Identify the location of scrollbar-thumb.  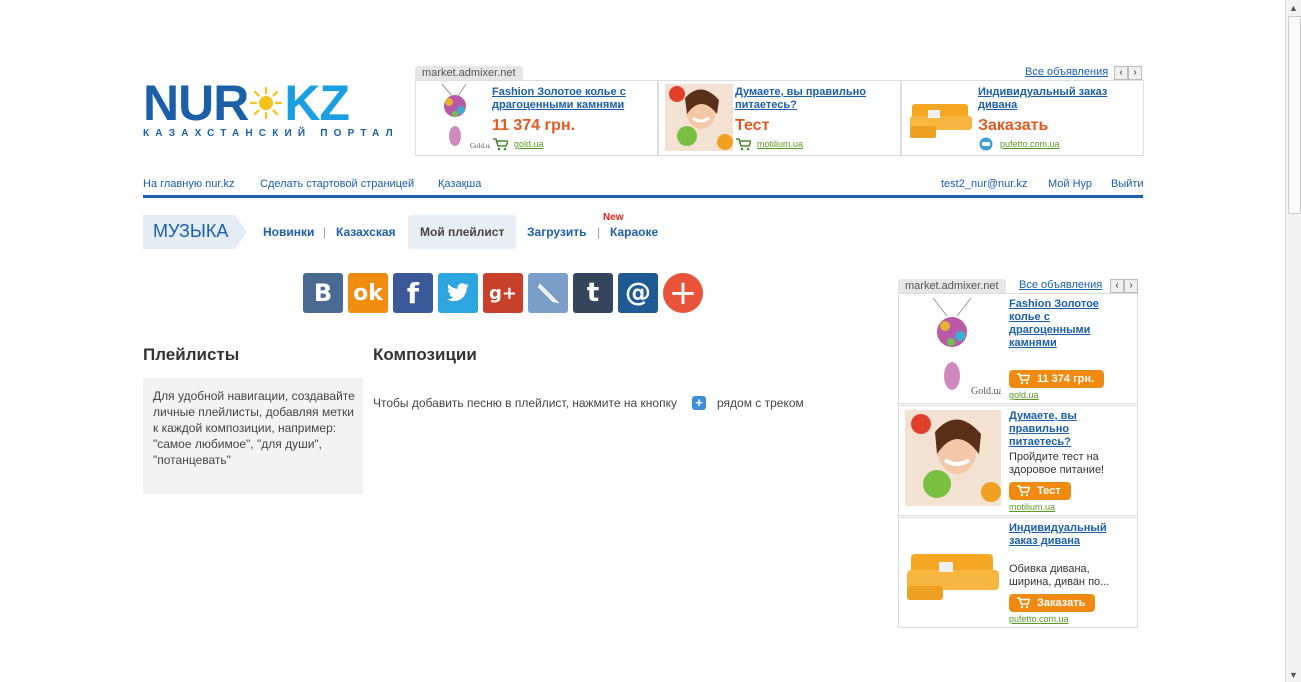
(1294, 115).